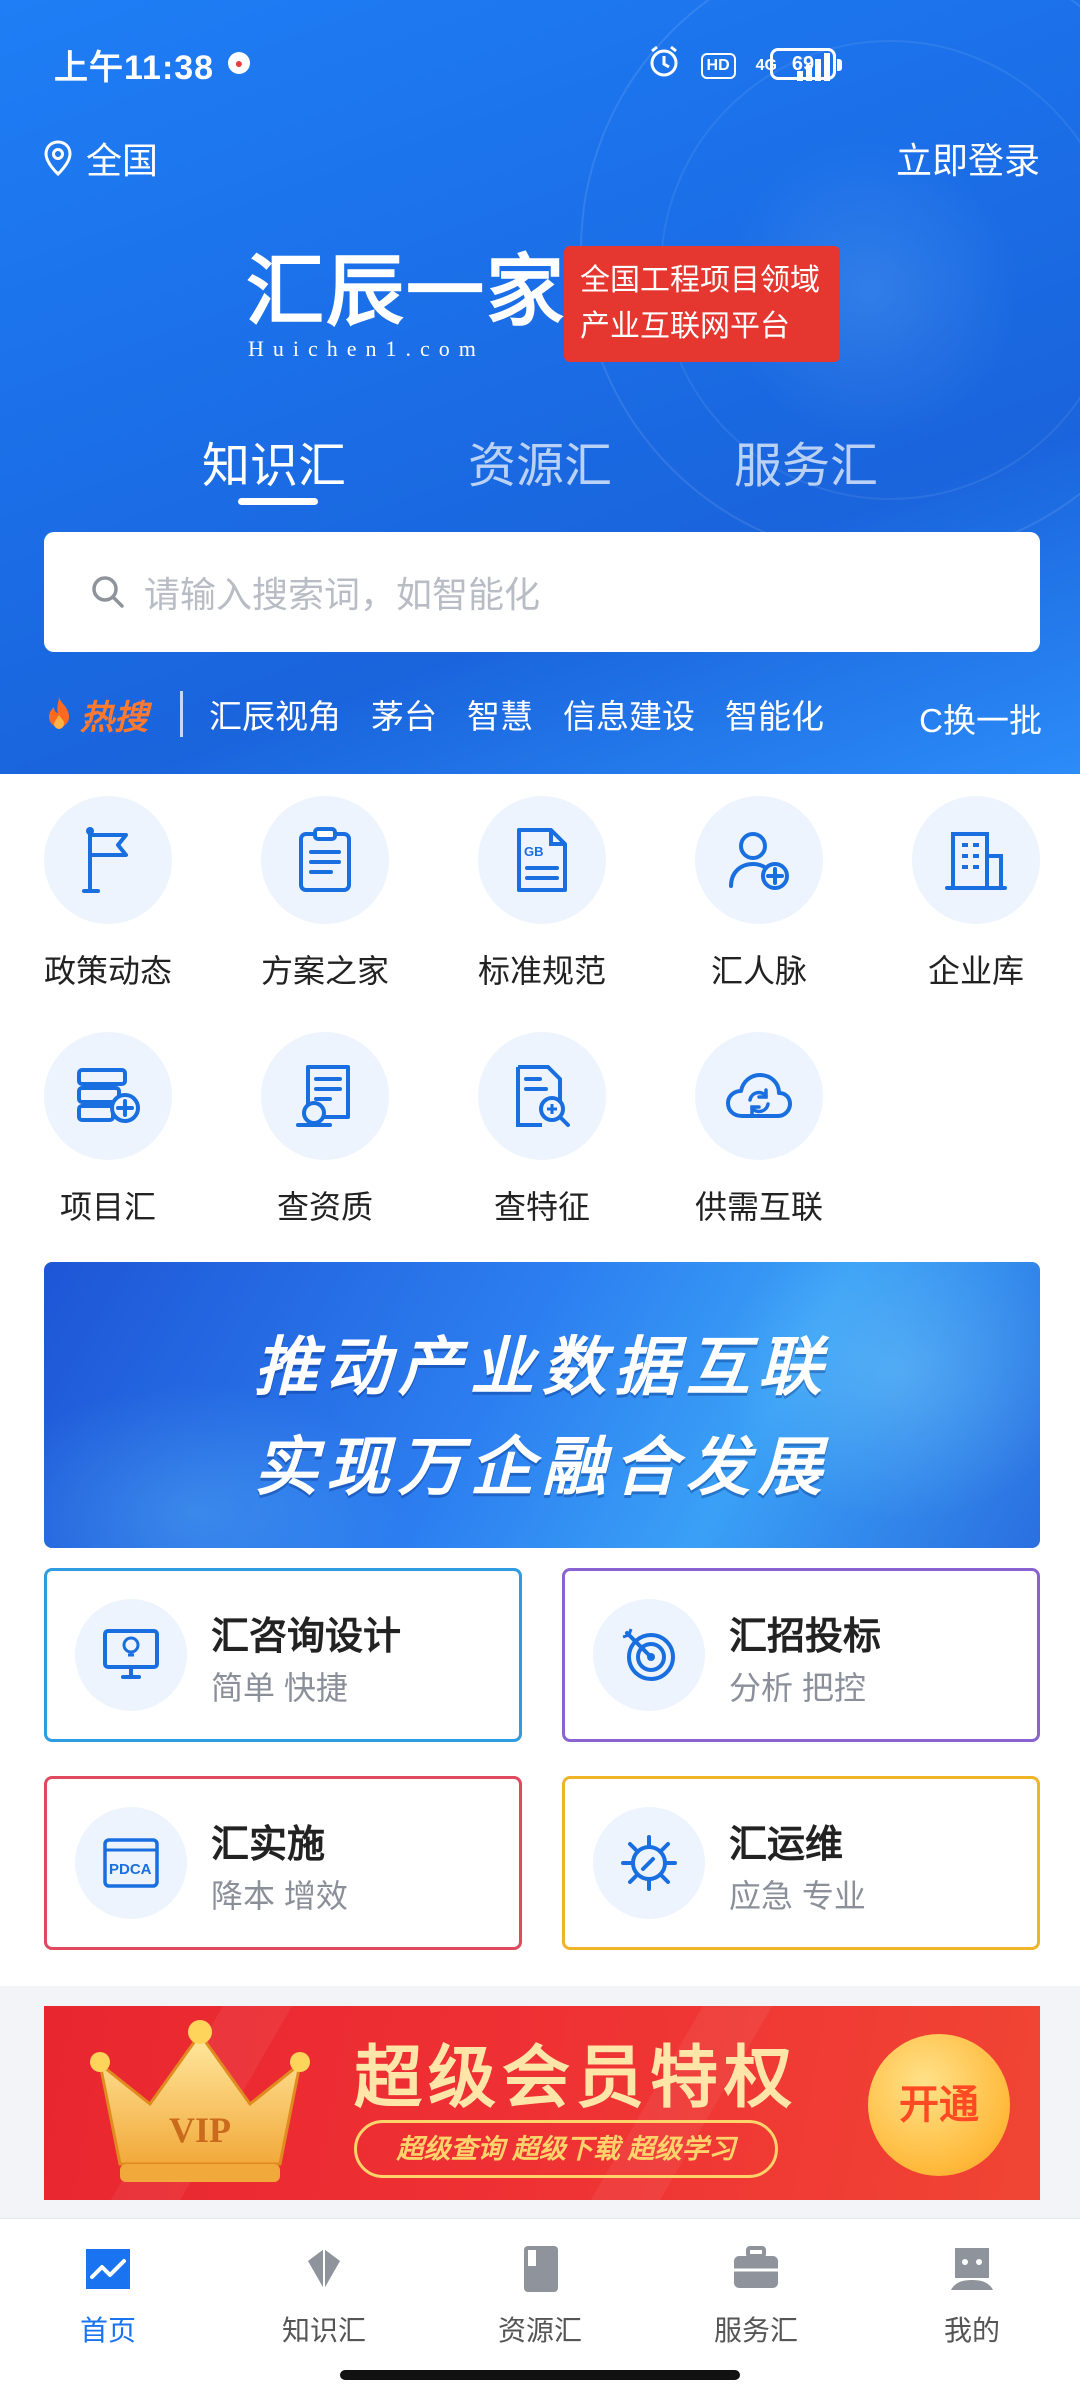  I want to click on grid-item-projects: 项目汇, so click(108, 1130).